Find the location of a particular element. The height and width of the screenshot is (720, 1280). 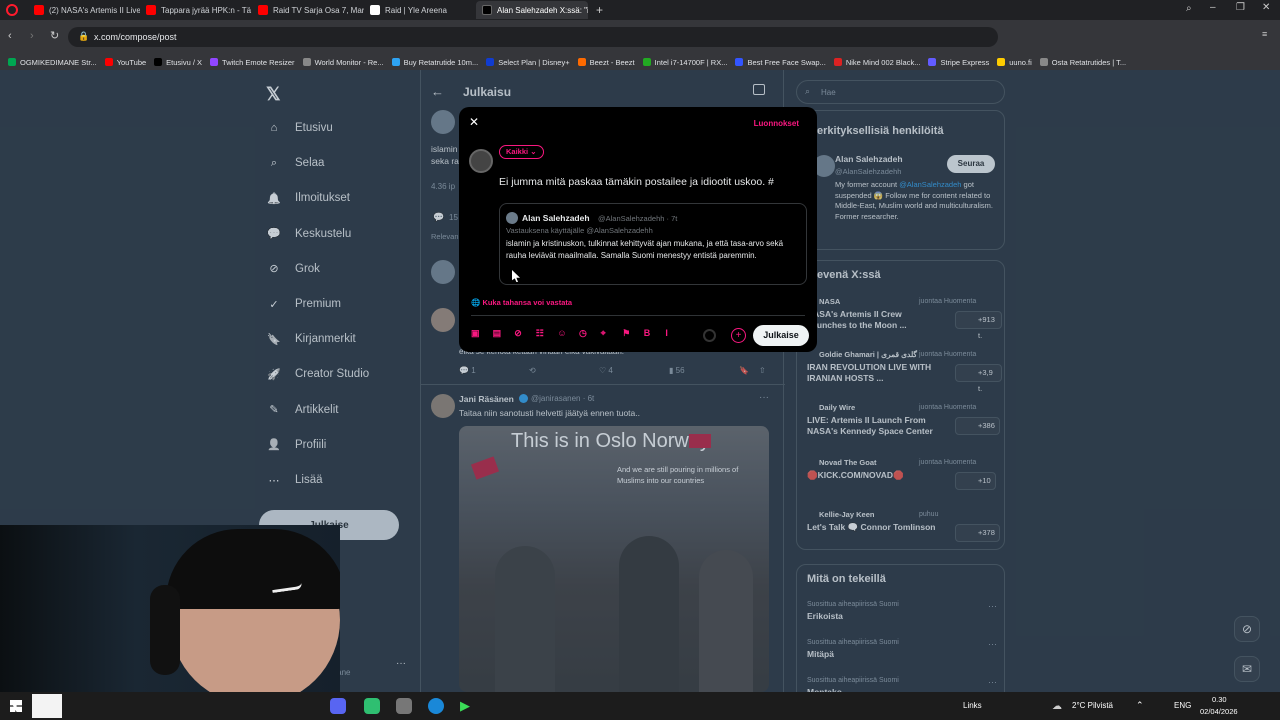

bookmark-item: Etusivu / X is located at coordinates (178, 62).